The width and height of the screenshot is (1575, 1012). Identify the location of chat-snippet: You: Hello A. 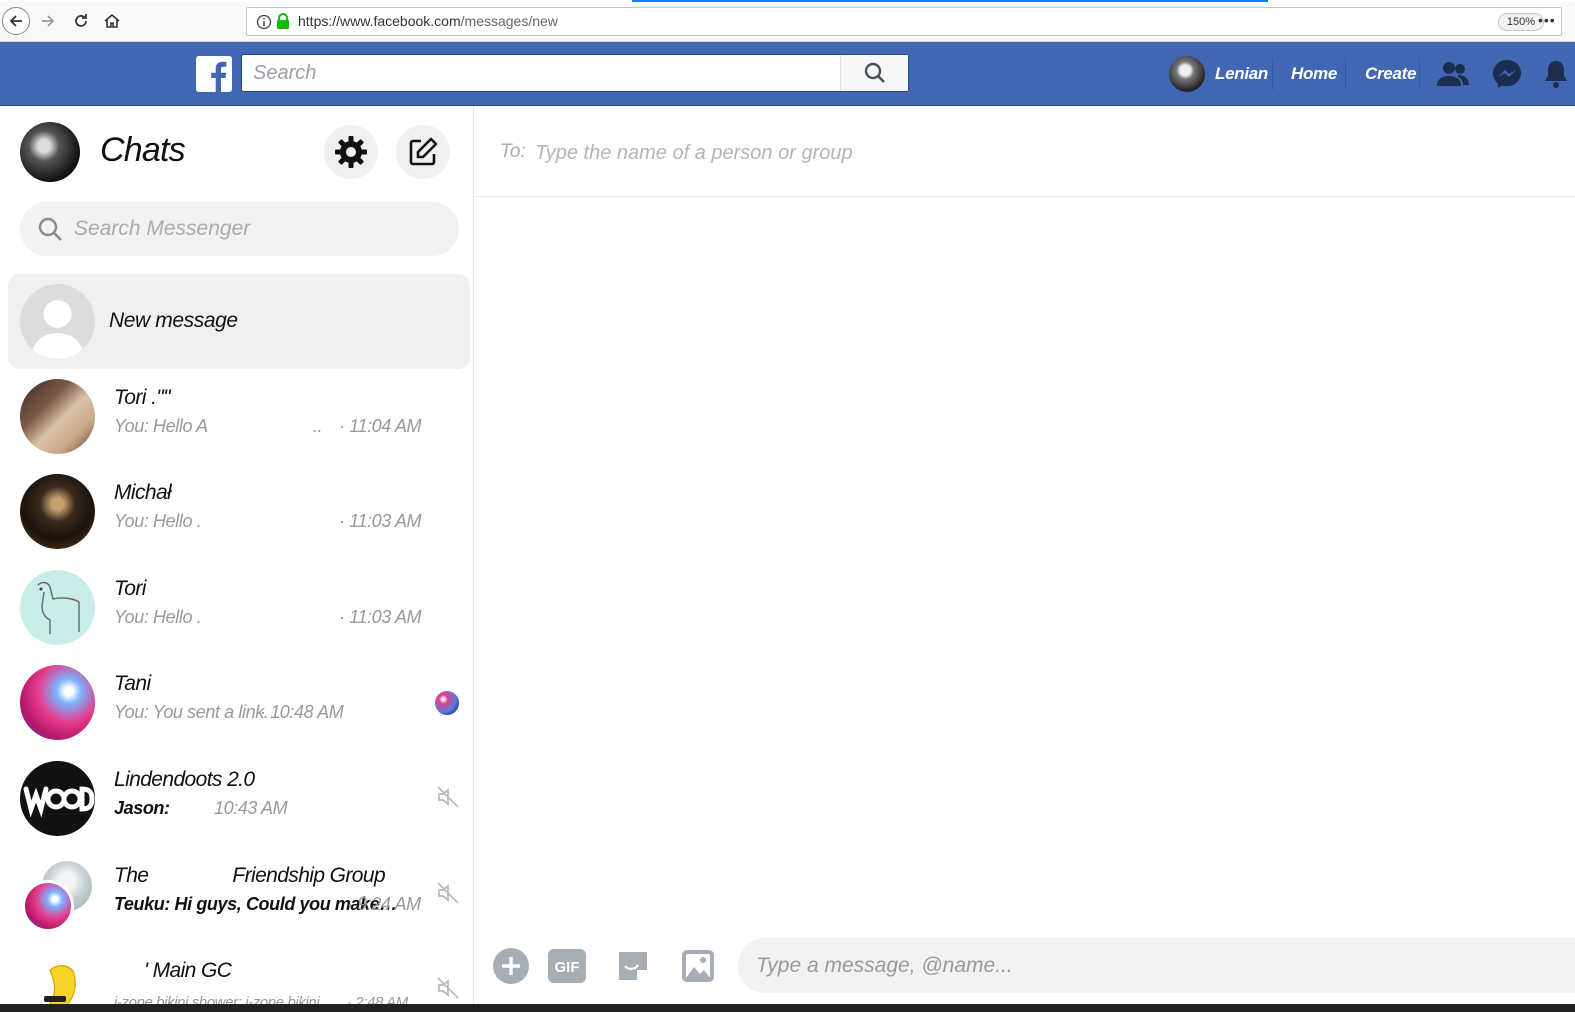
(161, 426).